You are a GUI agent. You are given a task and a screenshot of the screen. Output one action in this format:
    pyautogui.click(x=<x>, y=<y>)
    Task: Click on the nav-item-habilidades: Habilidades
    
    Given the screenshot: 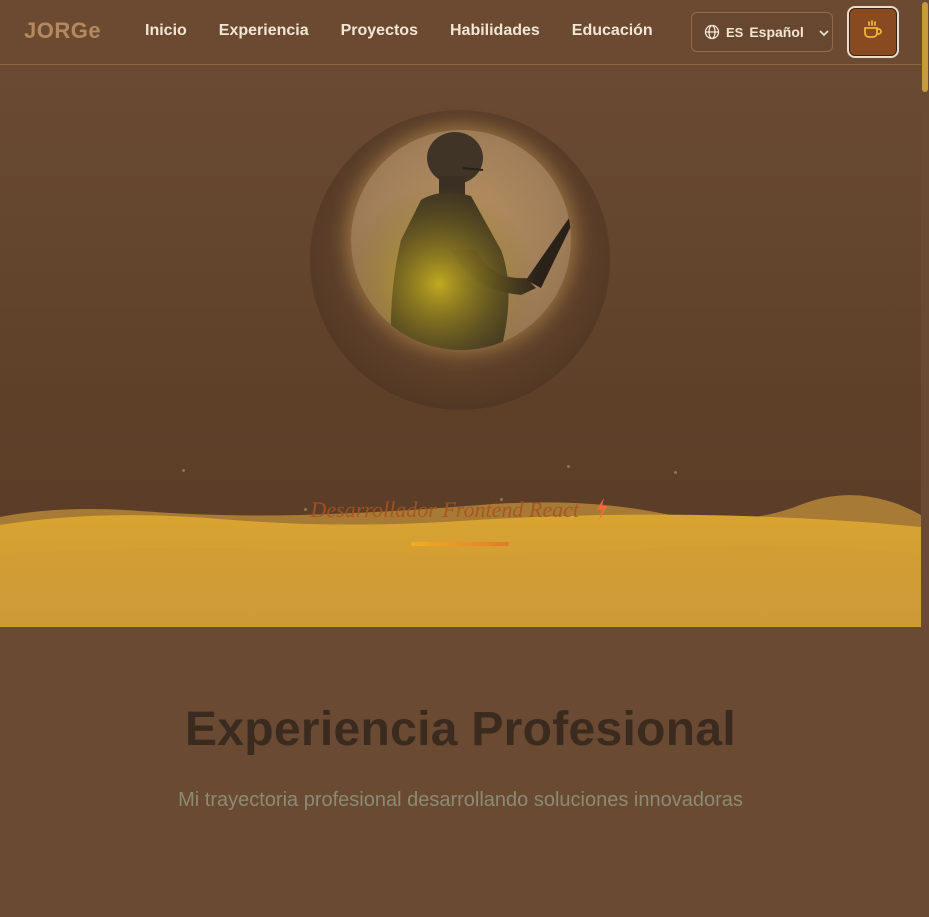 What is the action you would take?
    pyautogui.click(x=495, y=31)
    